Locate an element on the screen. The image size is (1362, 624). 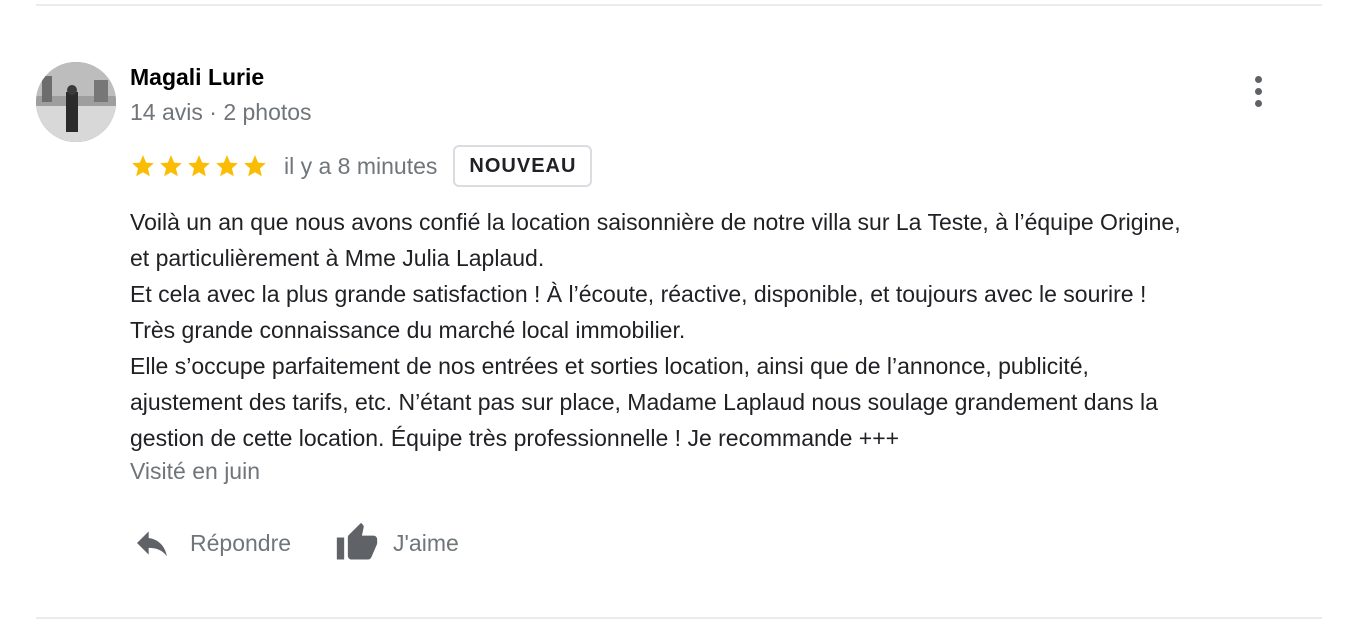
like-label: J'aime is located at coordinates (426, 542).